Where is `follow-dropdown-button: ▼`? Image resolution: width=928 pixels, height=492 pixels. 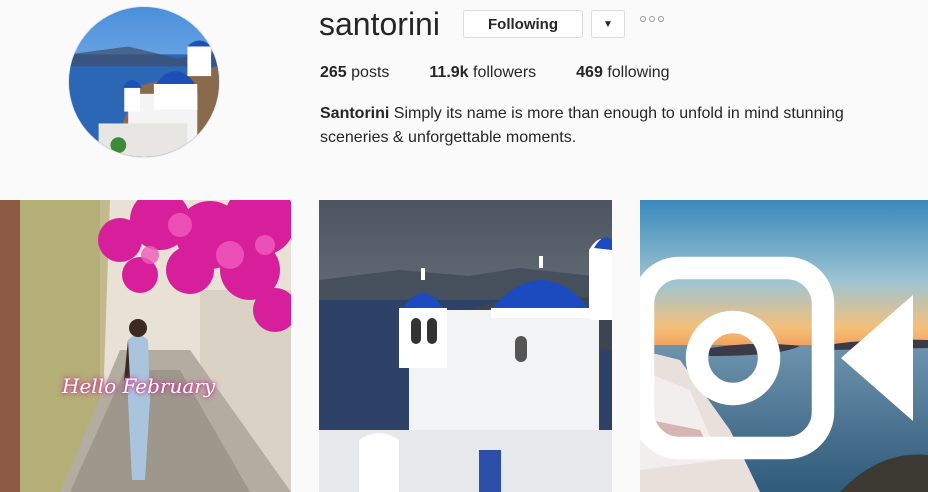
follow-dropdown-button: ▼ is located at coordinates (608, 24).